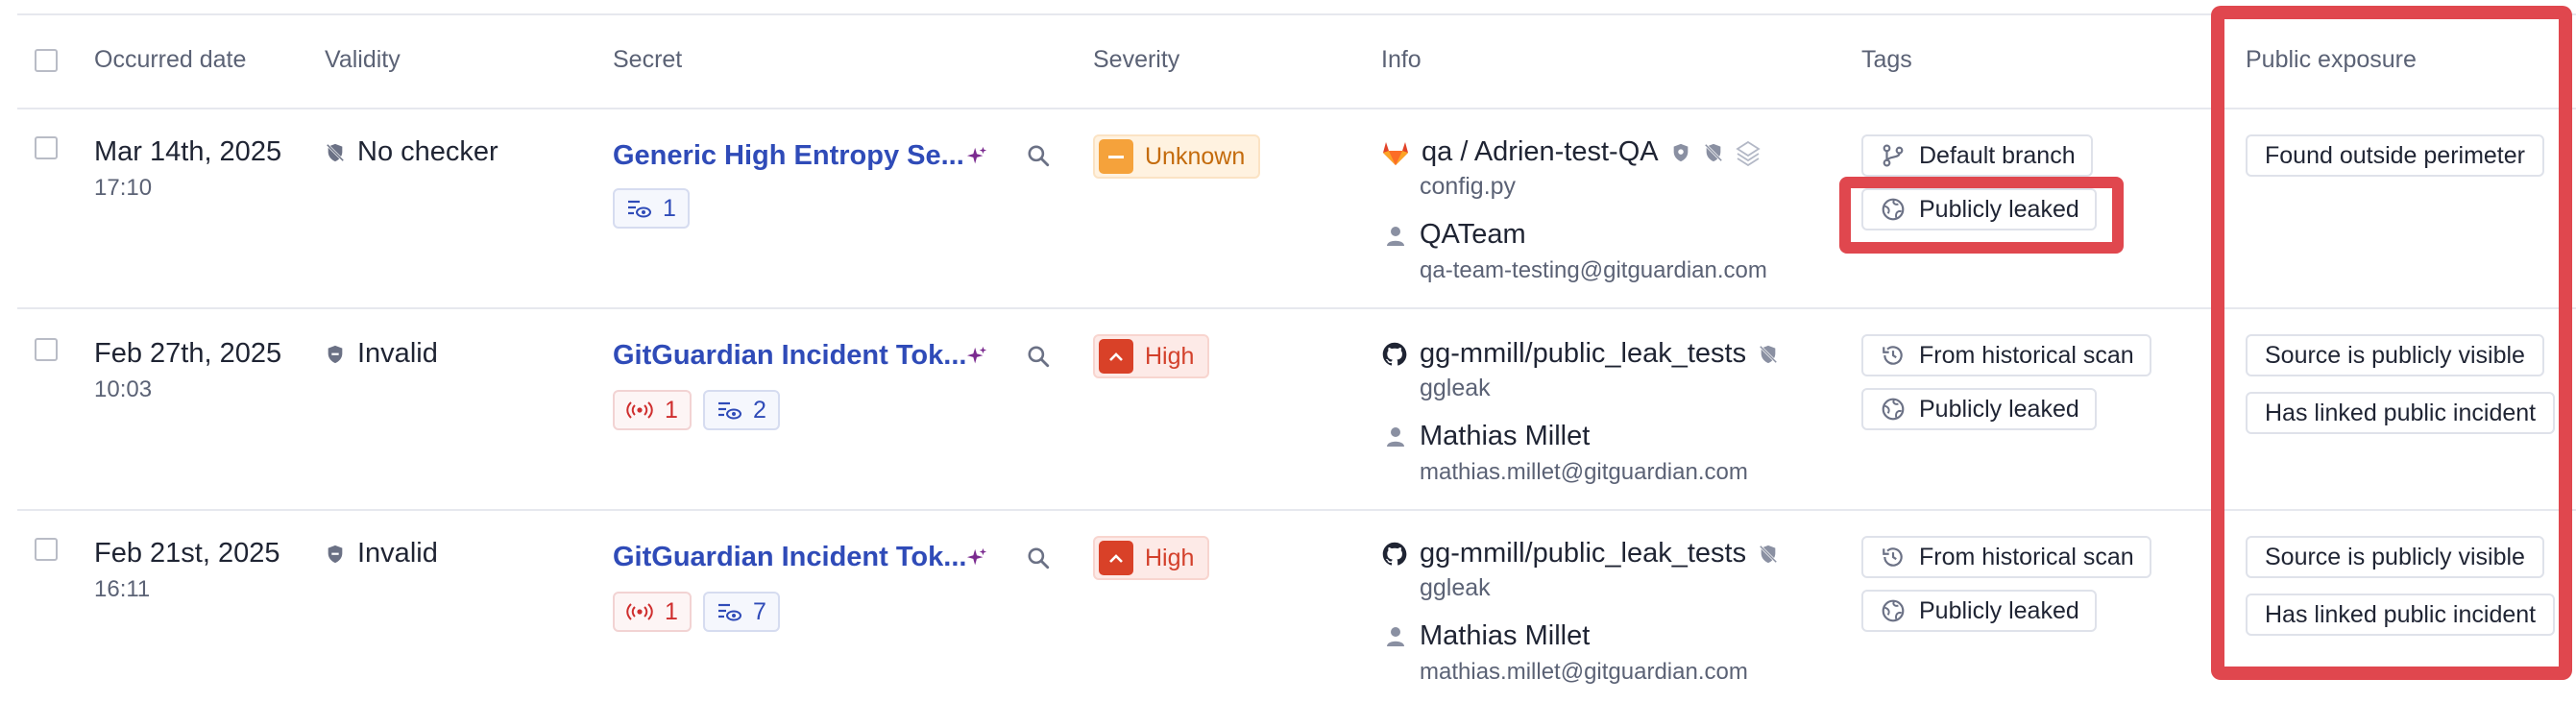 This screenshot has width=2576, height=703. Describe the element at coordinates (1893, 155) in the screenshot. I see `branch-icon` at that location.